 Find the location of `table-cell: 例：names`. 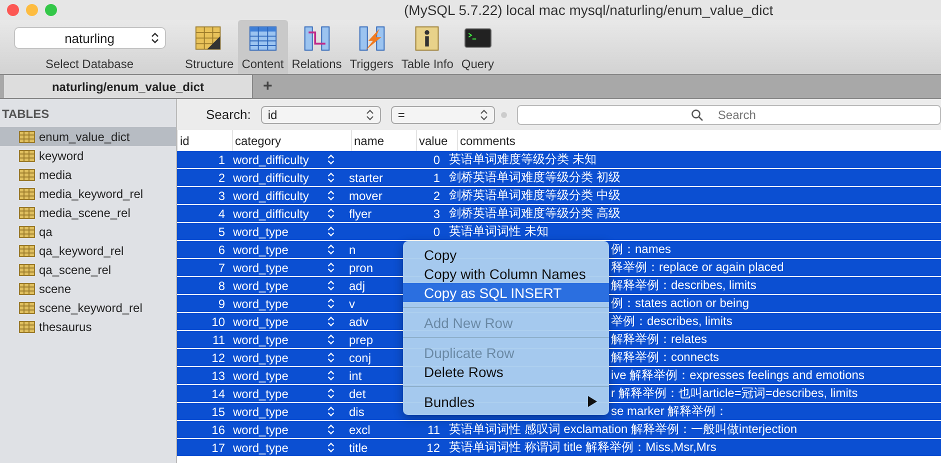

table-cell: 例：names is located at coordinates (641, 249).